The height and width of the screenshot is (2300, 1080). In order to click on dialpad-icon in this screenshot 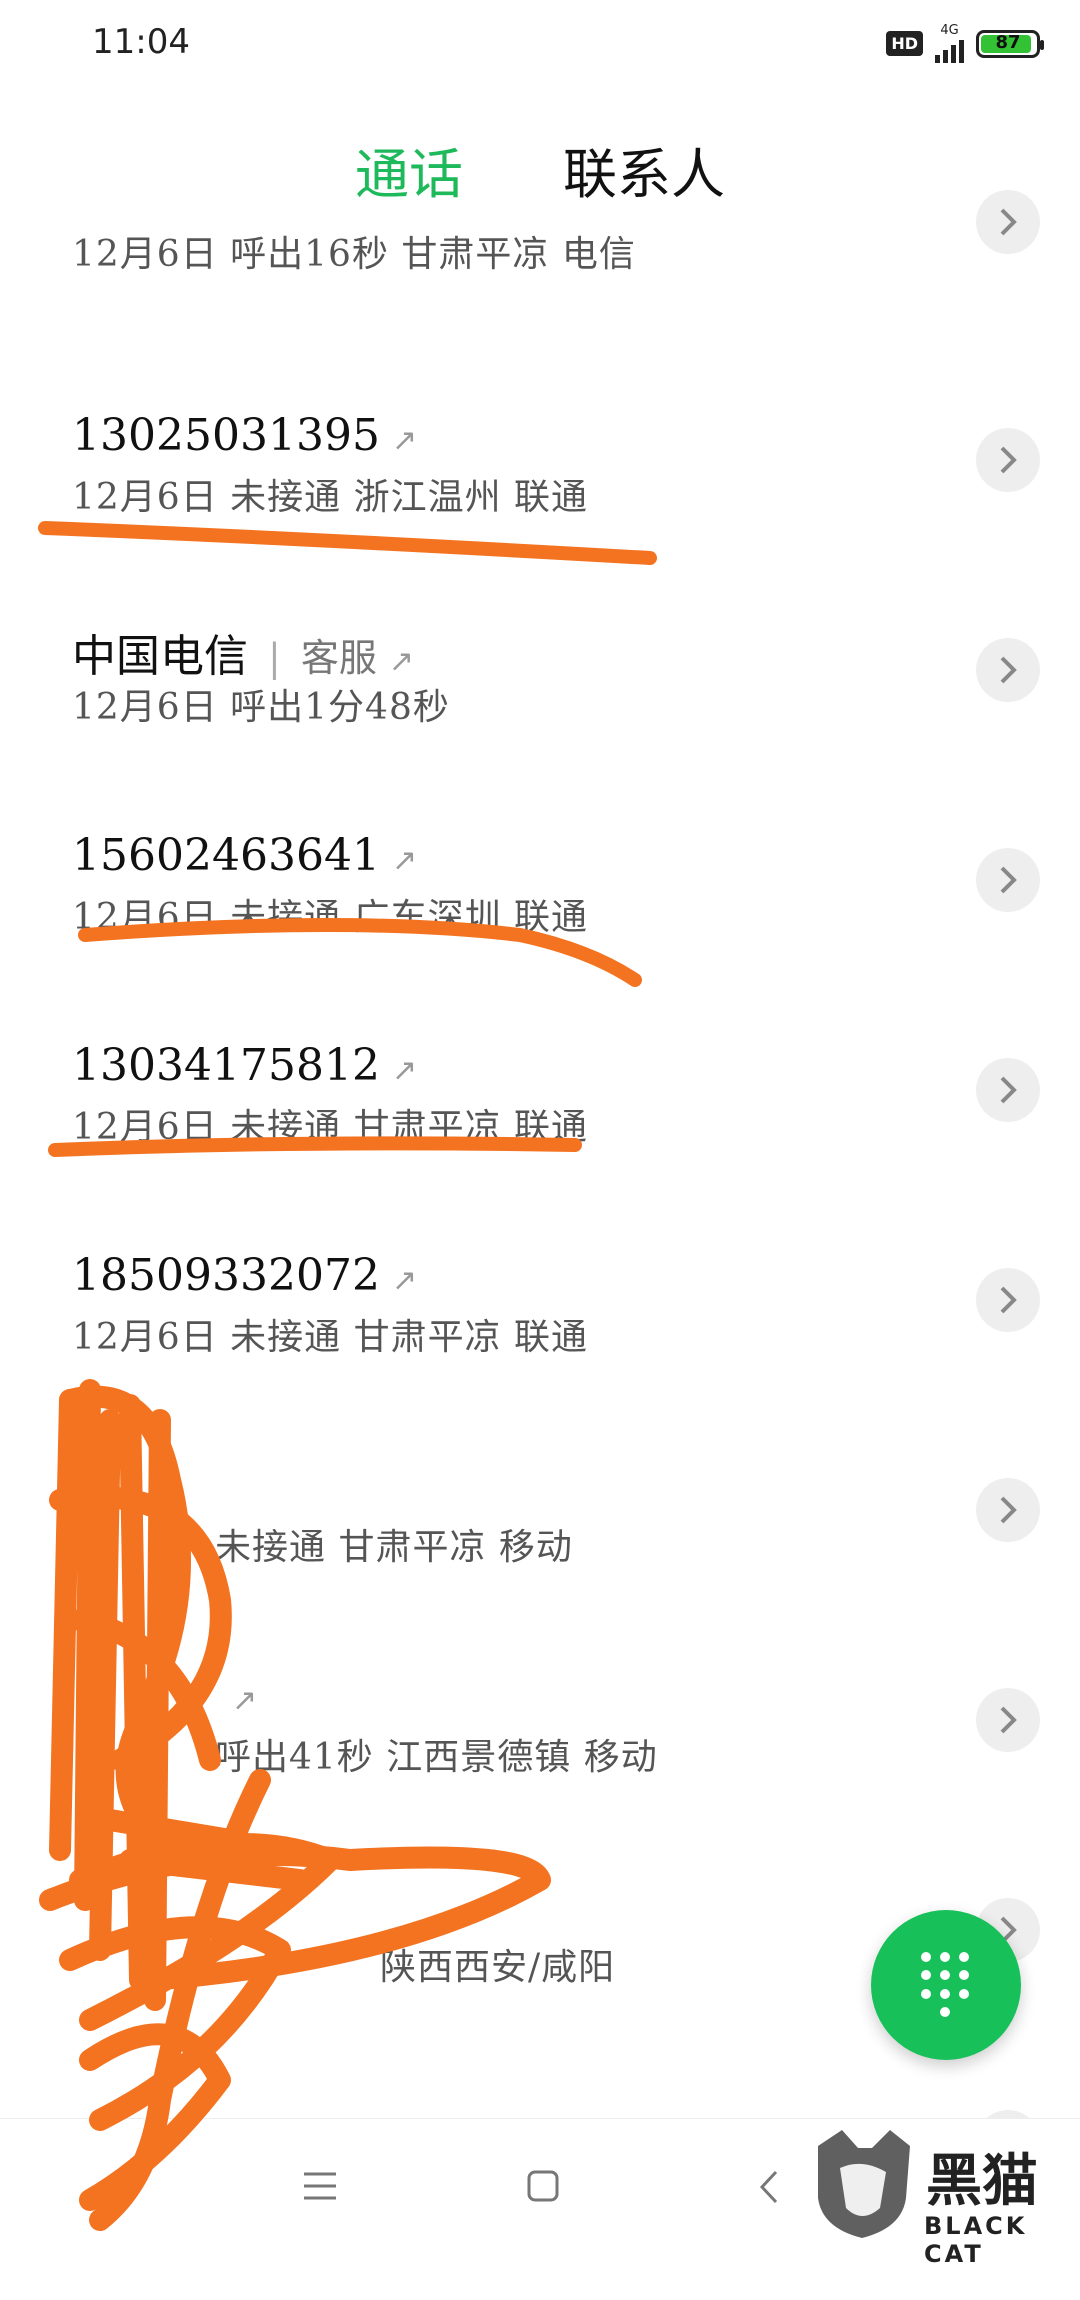, I will do `click(946, 1985)`.